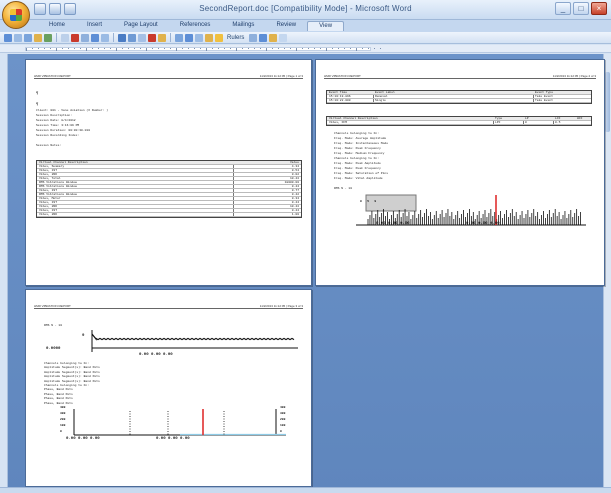 The height and width of the screenshot is (493, 611). What do you see at coordinates (63, 130) in the screenshot?
I see `text-line: Session Duration: 00:00:30.010` at bounding box center [63, 130].